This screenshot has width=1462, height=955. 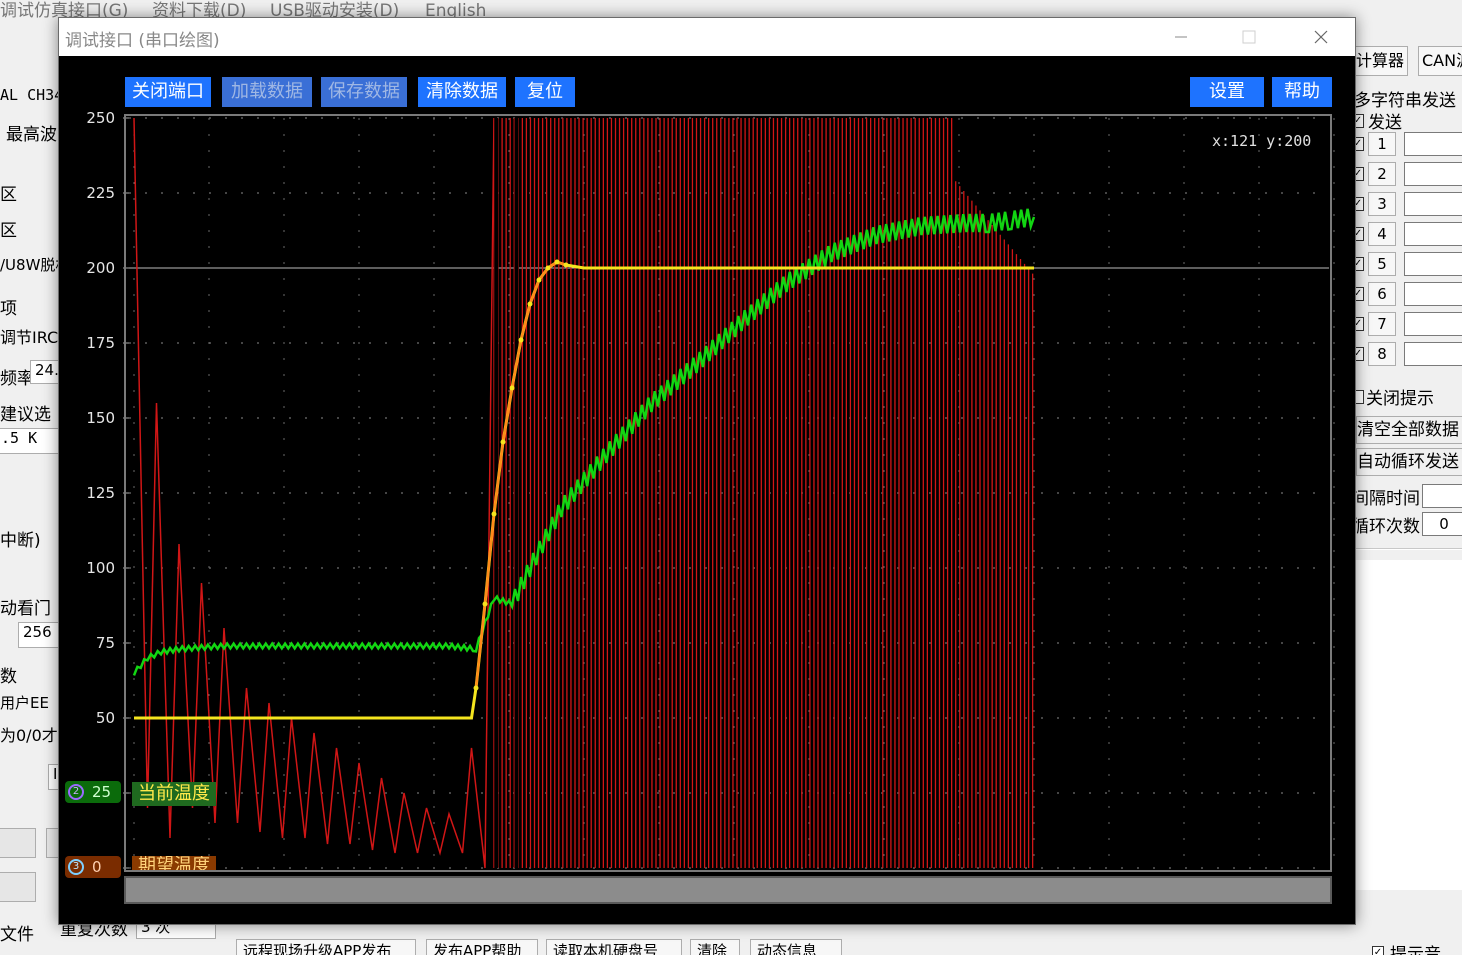 What do you see at coordinates (1385, 123) in the screenshot?
I see `send-label: 发送` at bounding box center [1385, 123].